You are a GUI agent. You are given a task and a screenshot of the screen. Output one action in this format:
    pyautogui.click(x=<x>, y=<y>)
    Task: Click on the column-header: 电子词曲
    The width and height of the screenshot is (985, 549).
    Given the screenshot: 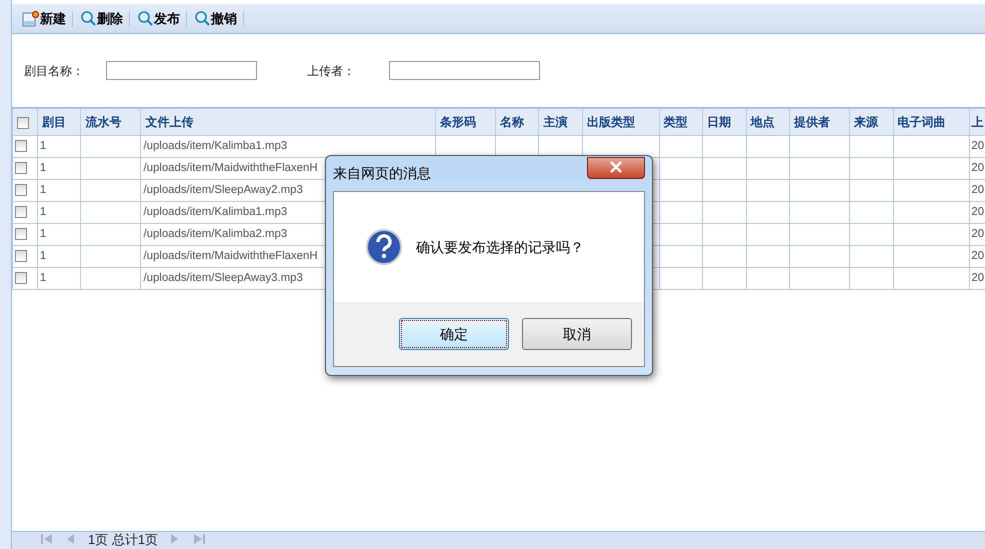 What is the action you would take?
    pyautogui.click(x=931, y=122)
    